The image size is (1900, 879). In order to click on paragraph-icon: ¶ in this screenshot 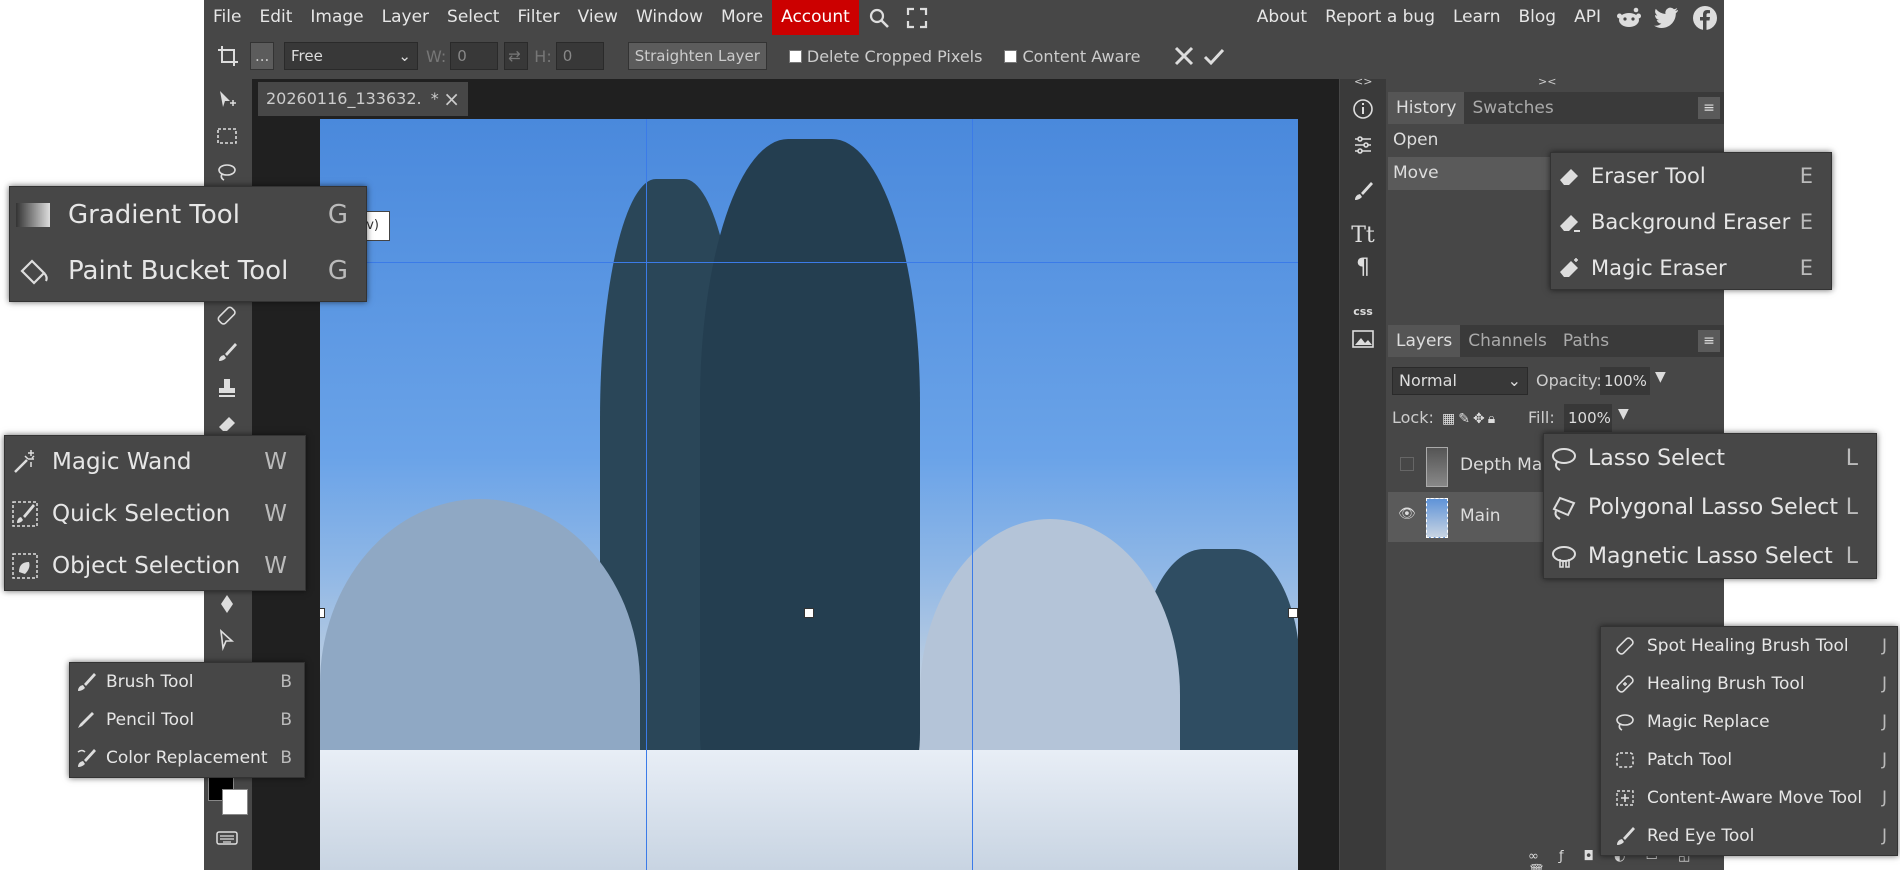, I will do `click(1363, 267)`.